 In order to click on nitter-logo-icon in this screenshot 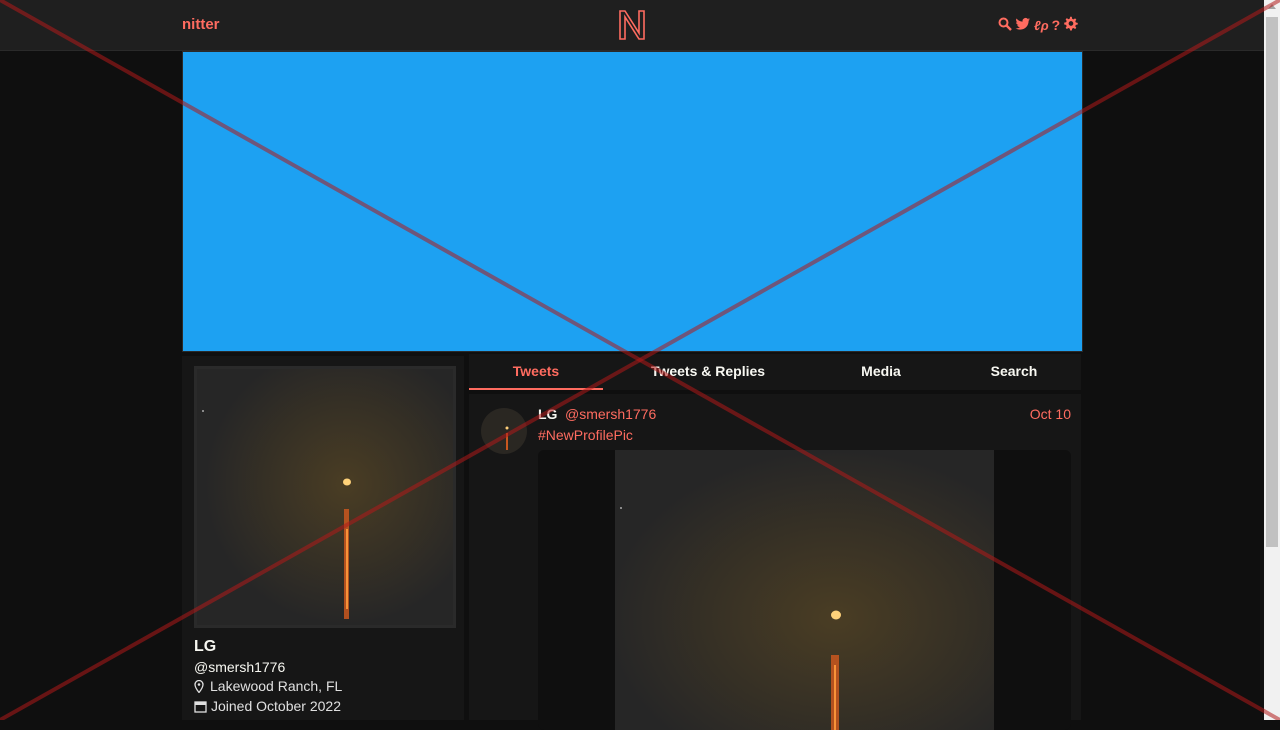, I will do `click(632, 25)`.